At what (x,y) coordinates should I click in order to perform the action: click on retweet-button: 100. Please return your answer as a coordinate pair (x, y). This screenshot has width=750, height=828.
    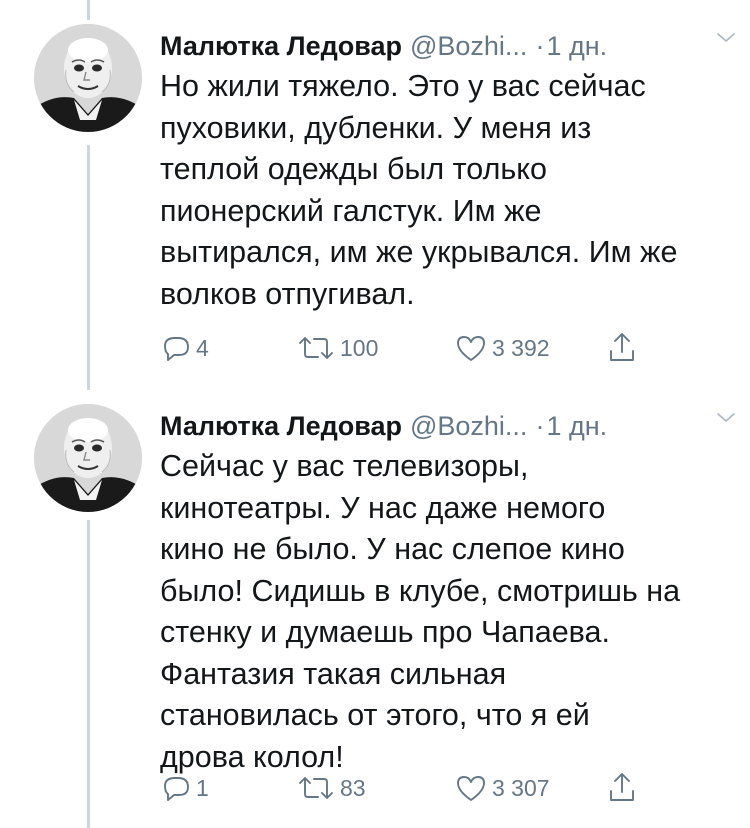
    Looking at the image, I should click on (337, 348).